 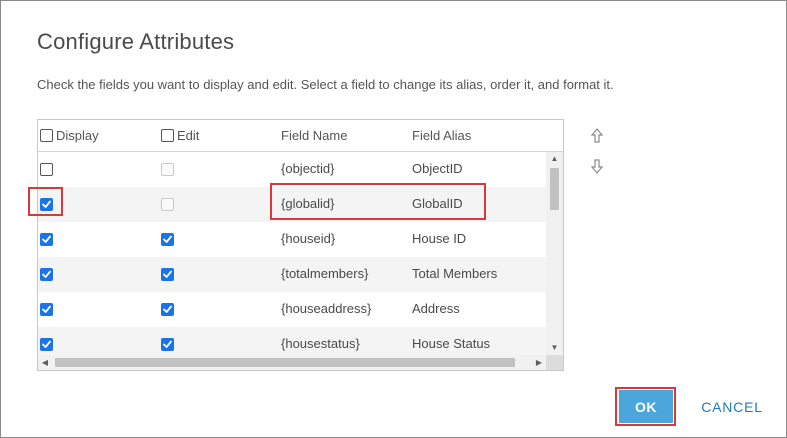 I want to click on field-alias-cell: House ID, so click(x=439, y=238).